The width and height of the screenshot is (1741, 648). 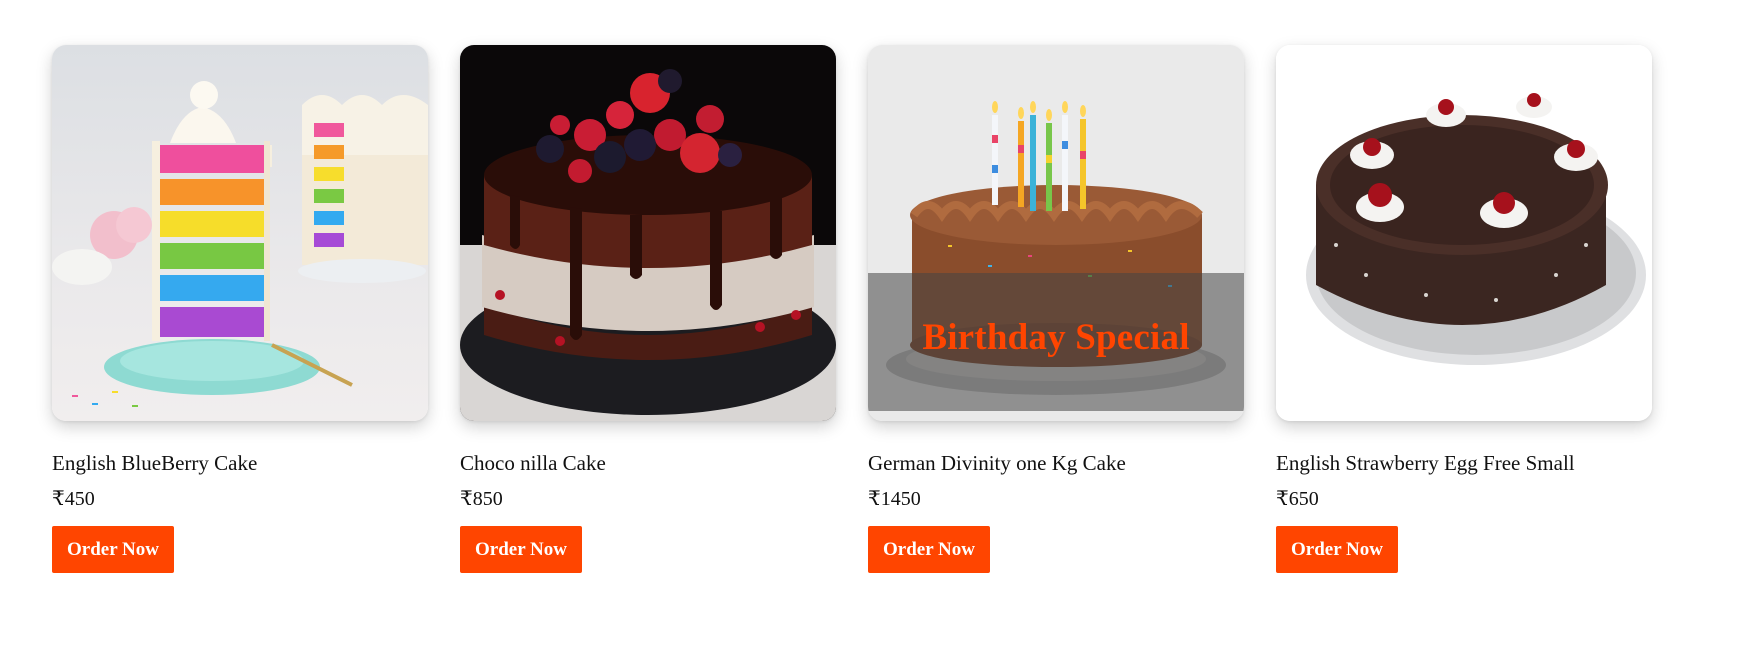 I want to click on product-image-black-forest-cake, so click(x=1464, y=233).